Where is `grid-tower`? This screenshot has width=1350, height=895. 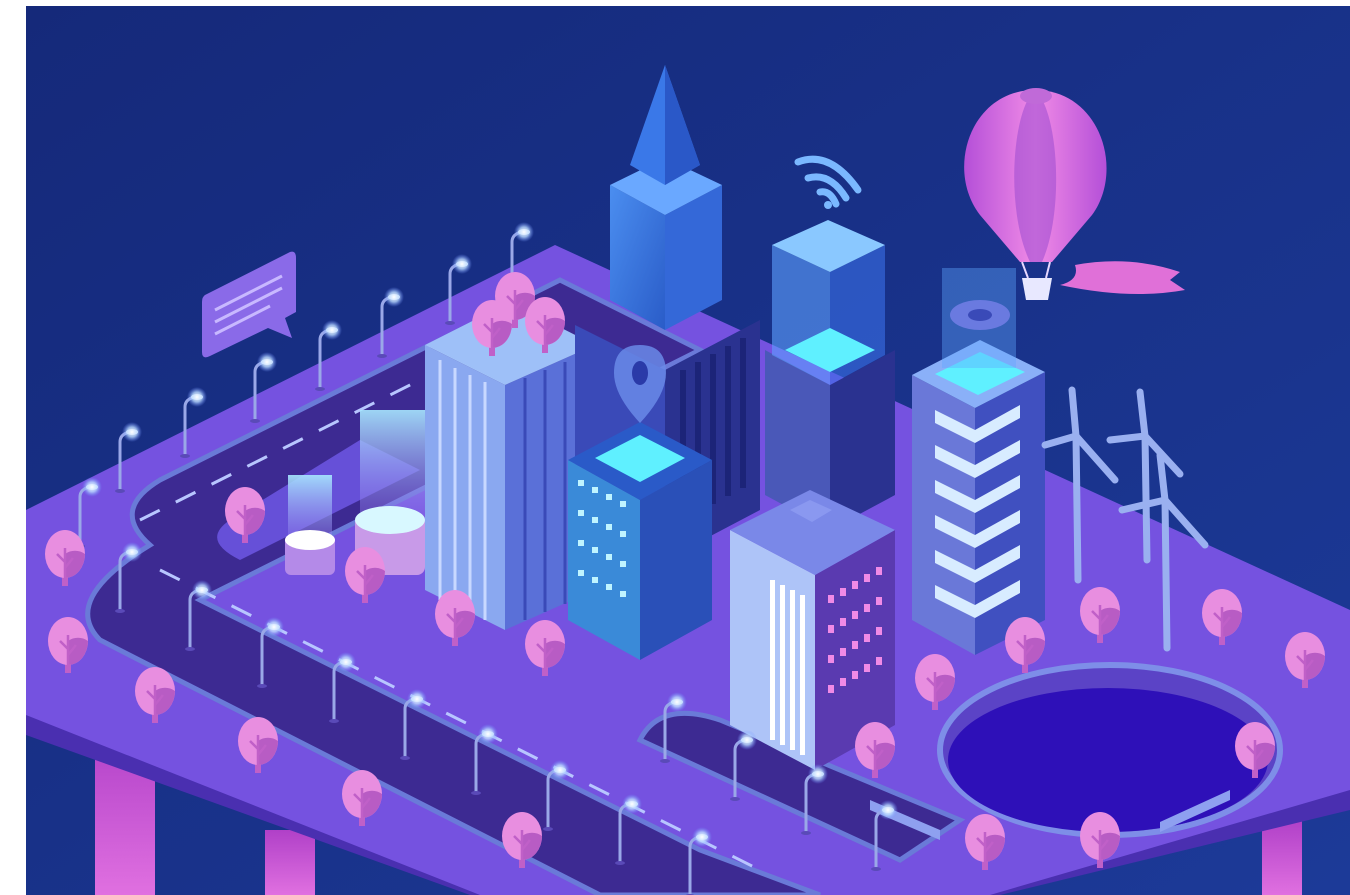
grid-tower is located at coordinates (640, 541).